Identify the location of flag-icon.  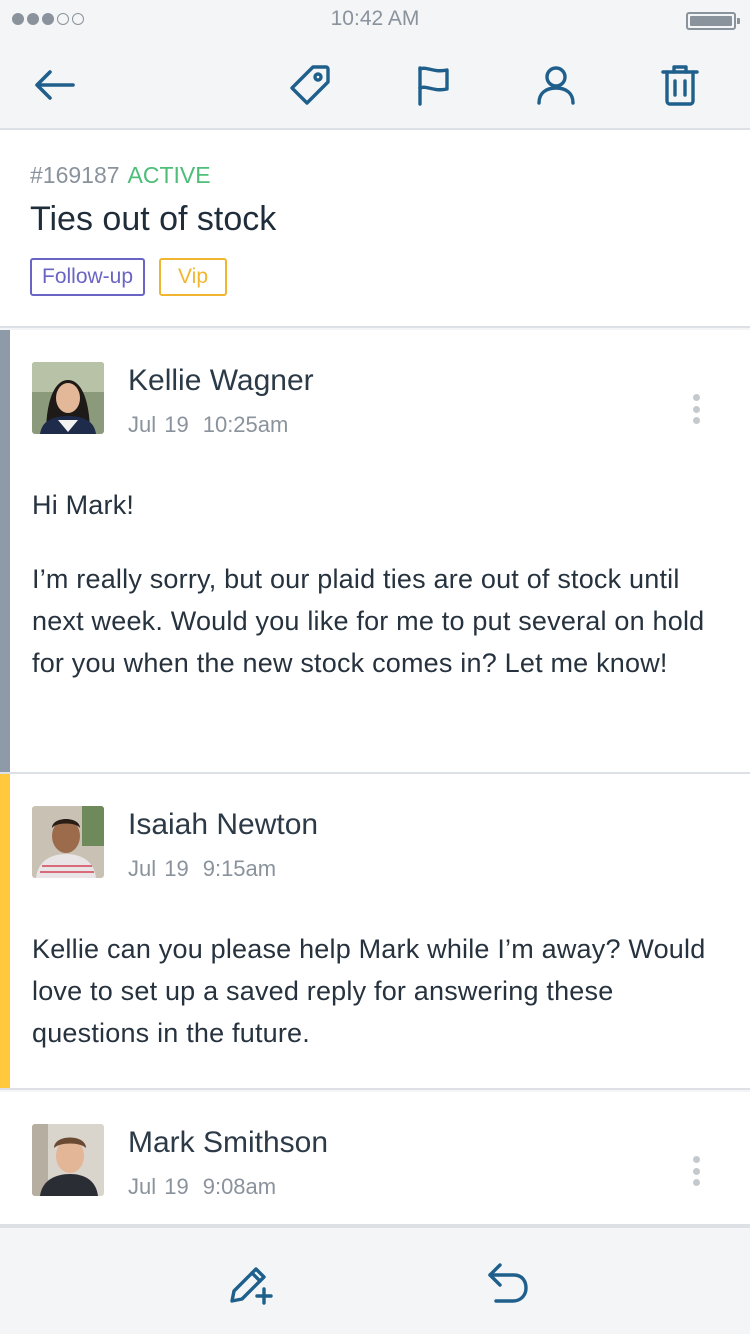
(433, 86).